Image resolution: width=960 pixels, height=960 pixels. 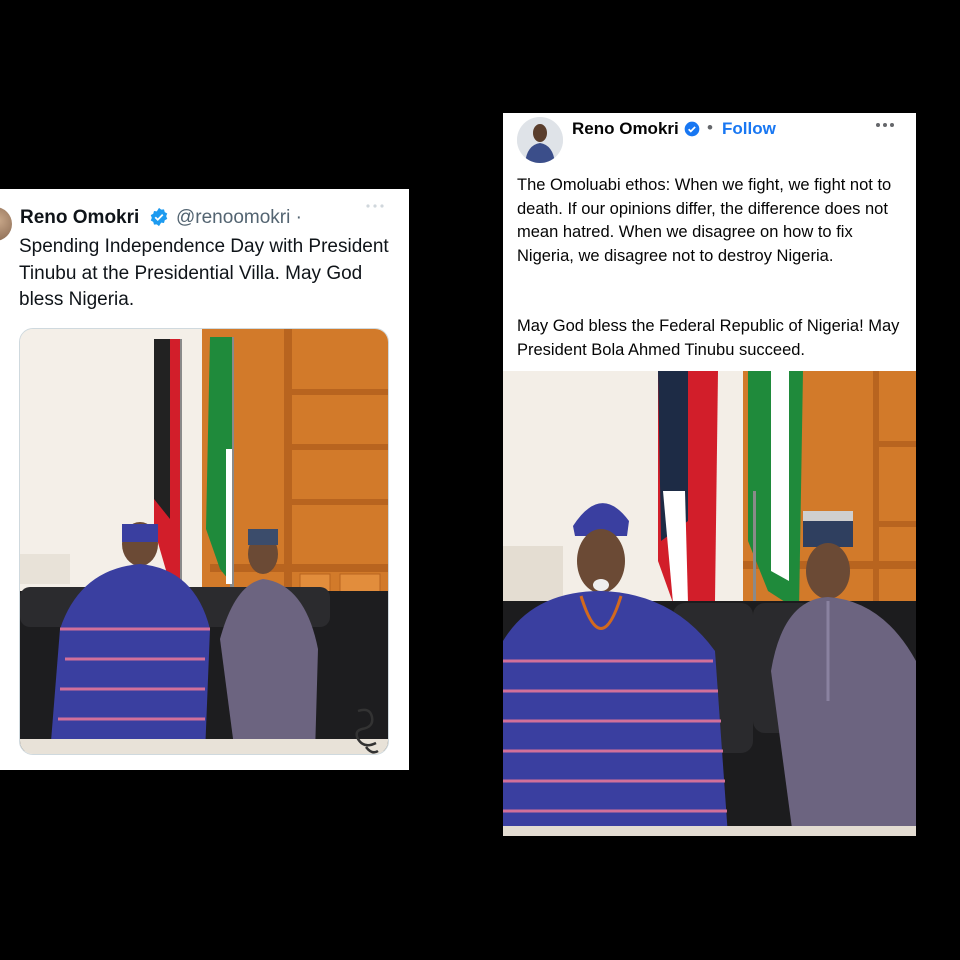 What do you see at coordinates (367, 731) in the screenshot?
I see `watermark-logo-icon` at bounding box center [367, 731].